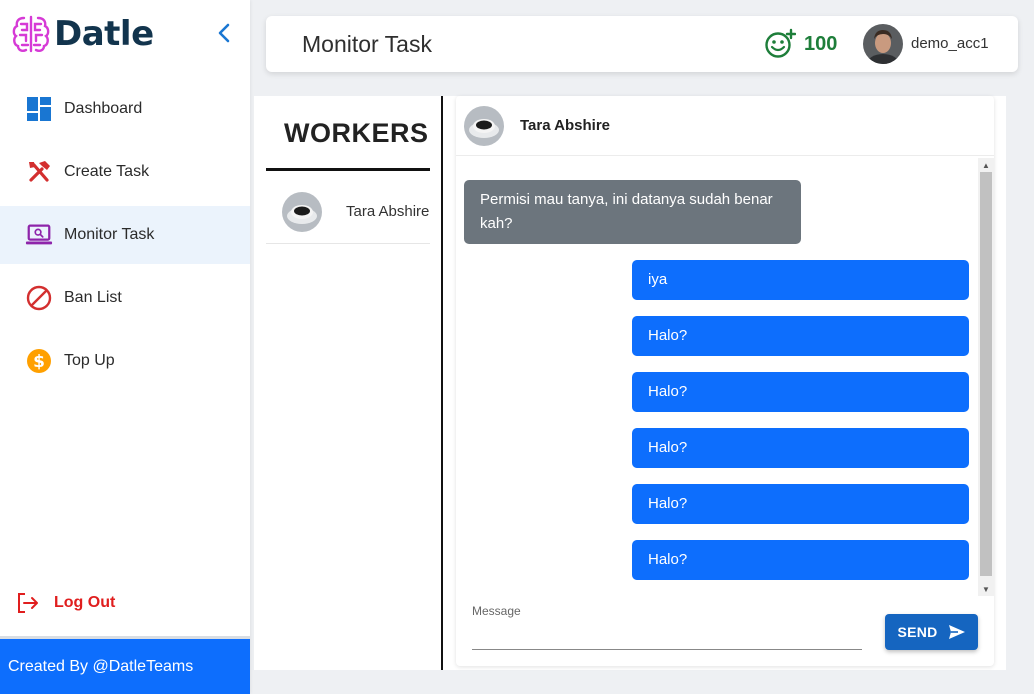 The height and width of the screenshot is (694, 1034). I want to click on logout-button: Log Out, so click(65, 603).